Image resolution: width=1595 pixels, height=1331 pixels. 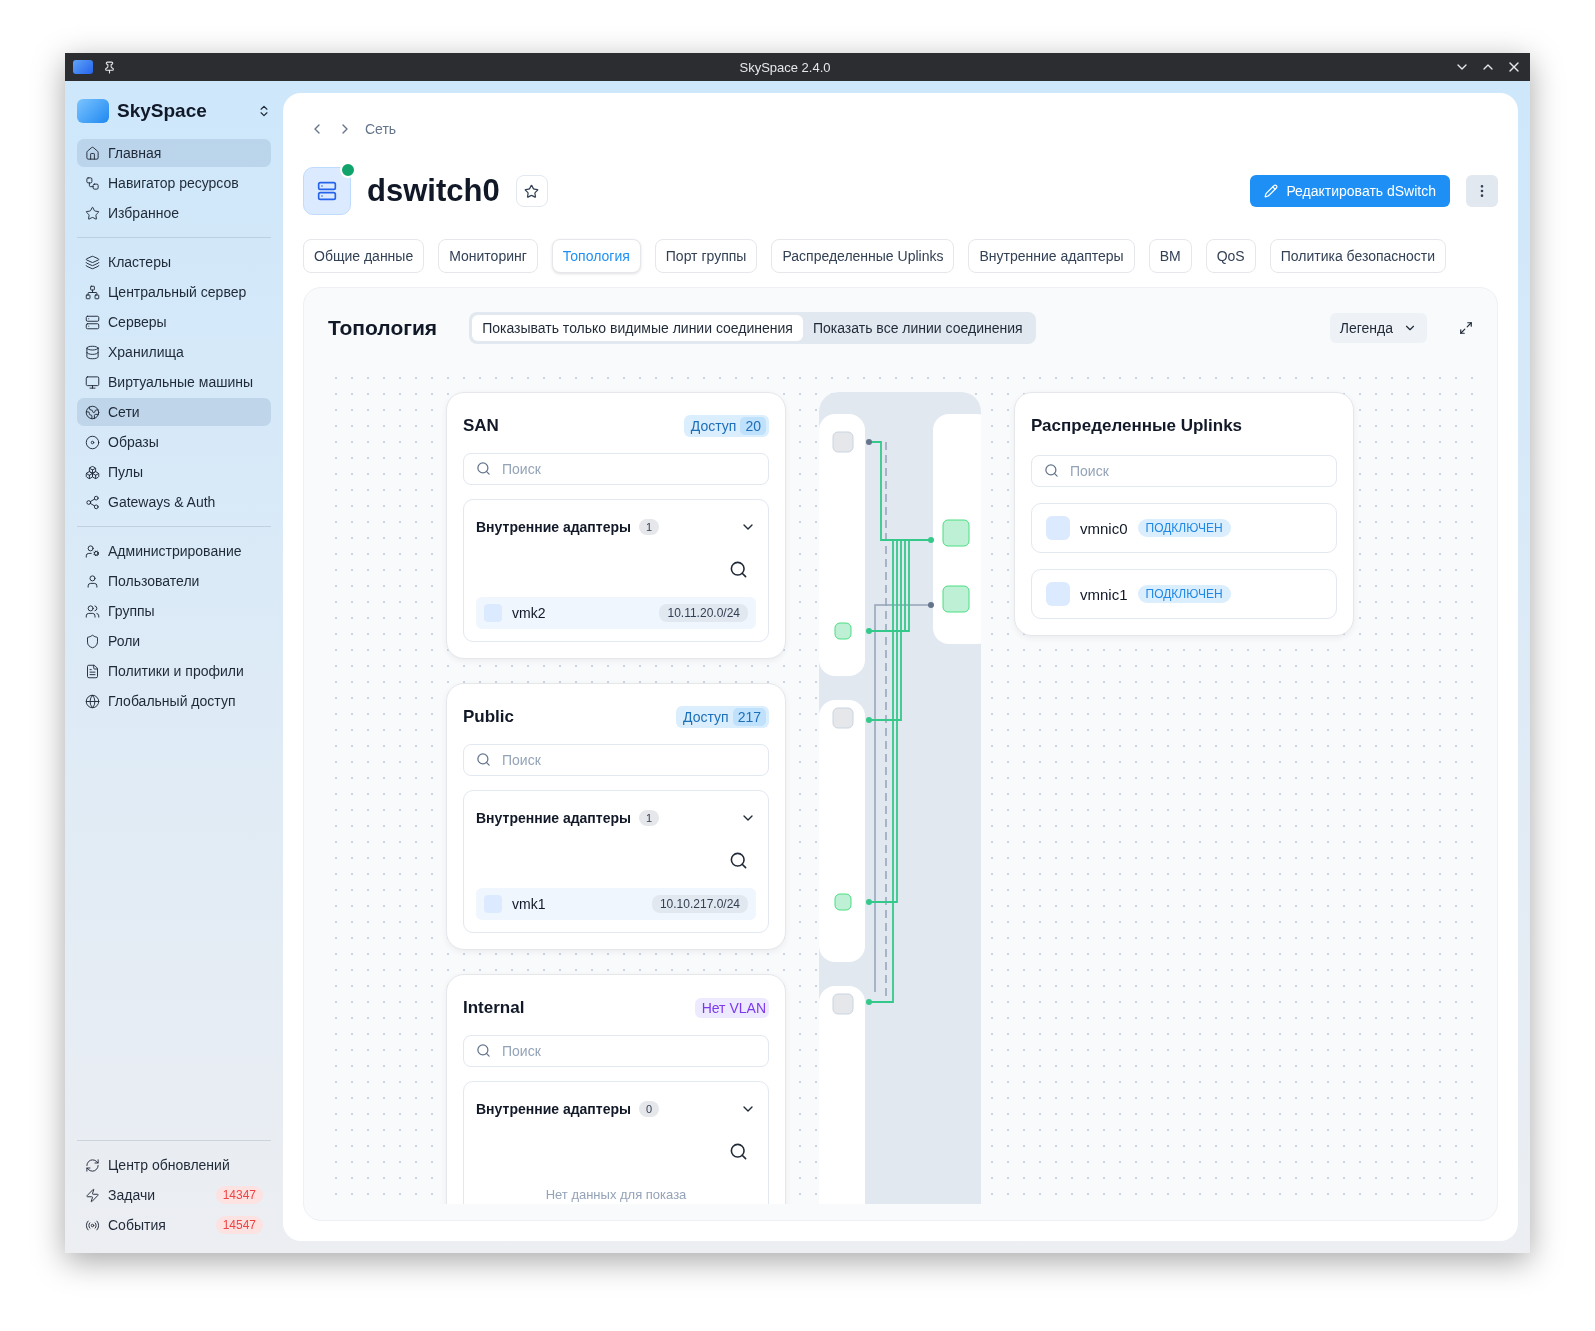 I want to click on tab: Общие данные, so click(x=364, y=256).